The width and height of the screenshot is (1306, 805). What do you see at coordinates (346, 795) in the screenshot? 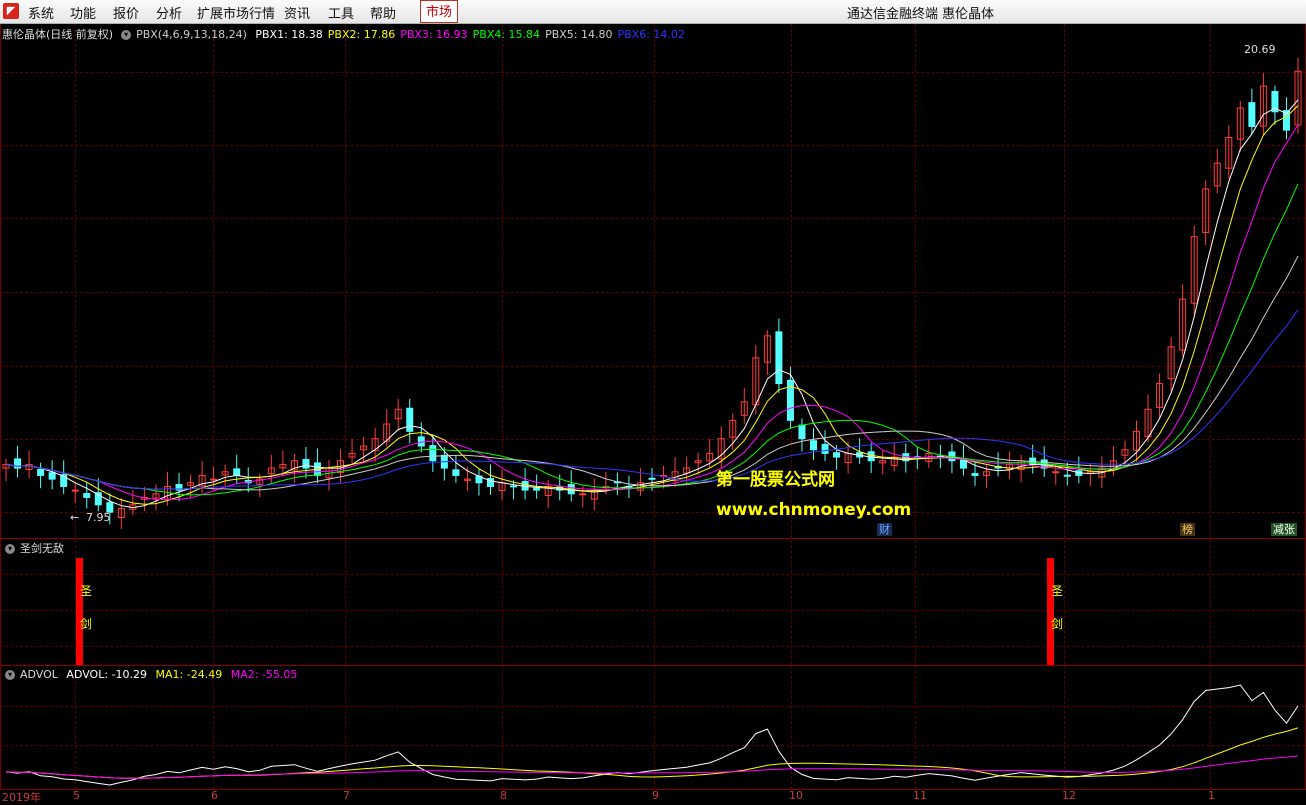
I see `x-axis-label: 7` at bounding box center [346, 795].